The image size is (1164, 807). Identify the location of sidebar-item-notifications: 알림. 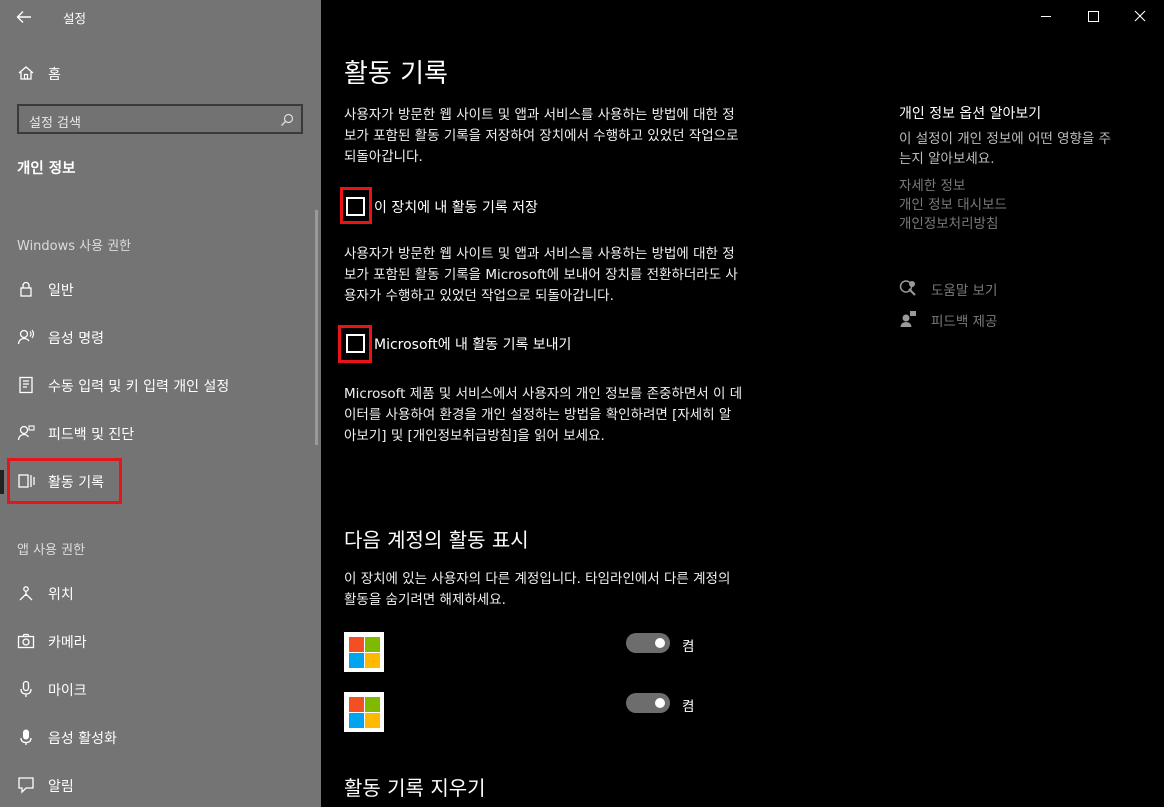
(160, 786).